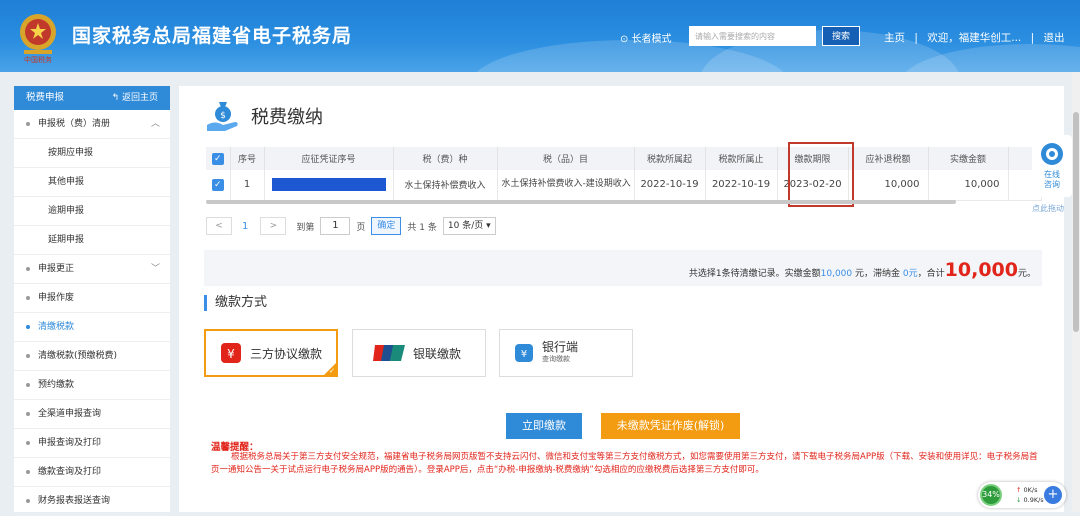  What do you see at coordinates (92, 98) in the screenshot?
I see `sidebar-header: 税费申报 ↰ 返回主页` at bounding box center [92, 98].